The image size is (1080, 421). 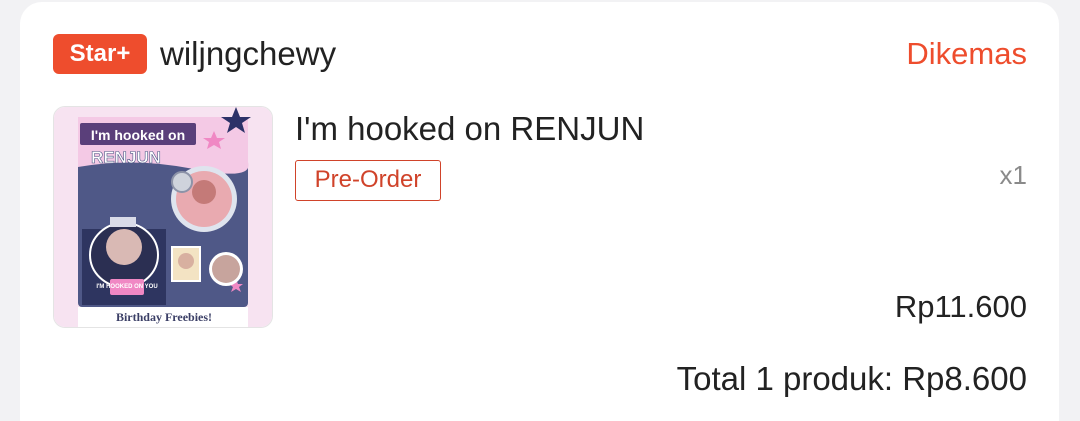 What do you see at coordinates (966, 53) in the screenshot?
I see `order-status: Dikemas` at bounding box center [966, 53].